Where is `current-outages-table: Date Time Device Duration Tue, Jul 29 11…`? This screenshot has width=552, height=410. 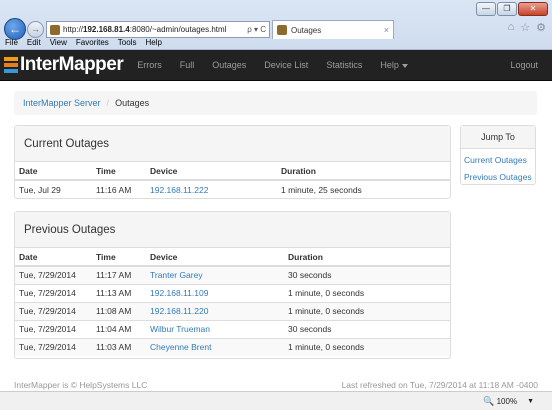
current-outages-table: Date Time Device Duration Tue, Jul 29 11… is located at coordinates (232, 180).